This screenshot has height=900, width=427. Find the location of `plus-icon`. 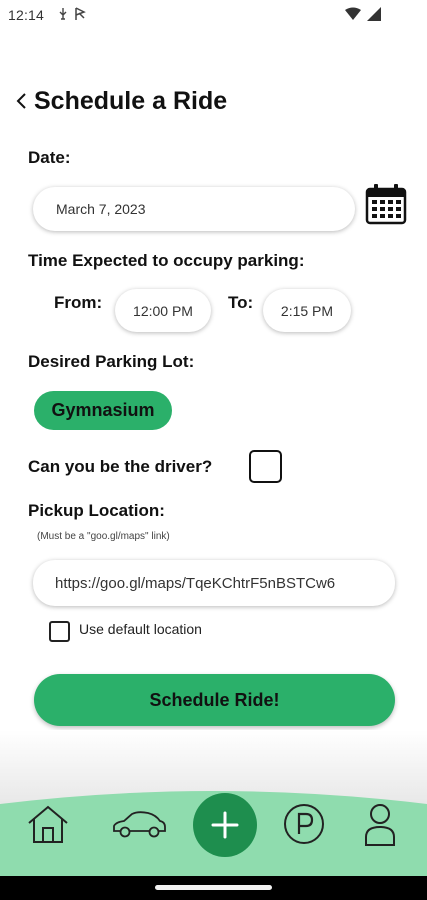

plus-icon is located at coordinates (225, 825).